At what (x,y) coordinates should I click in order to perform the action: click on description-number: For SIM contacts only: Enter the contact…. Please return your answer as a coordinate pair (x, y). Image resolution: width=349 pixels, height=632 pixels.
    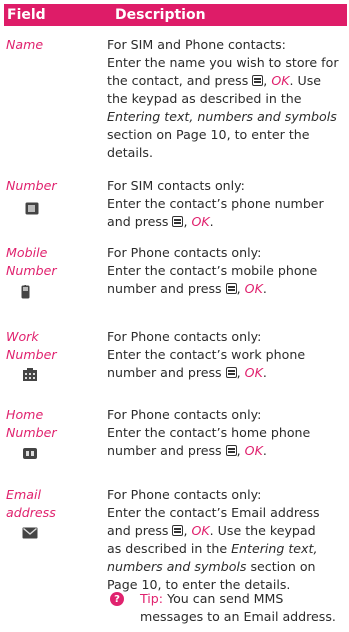
    Looking at the image, I should click on (215, 203).